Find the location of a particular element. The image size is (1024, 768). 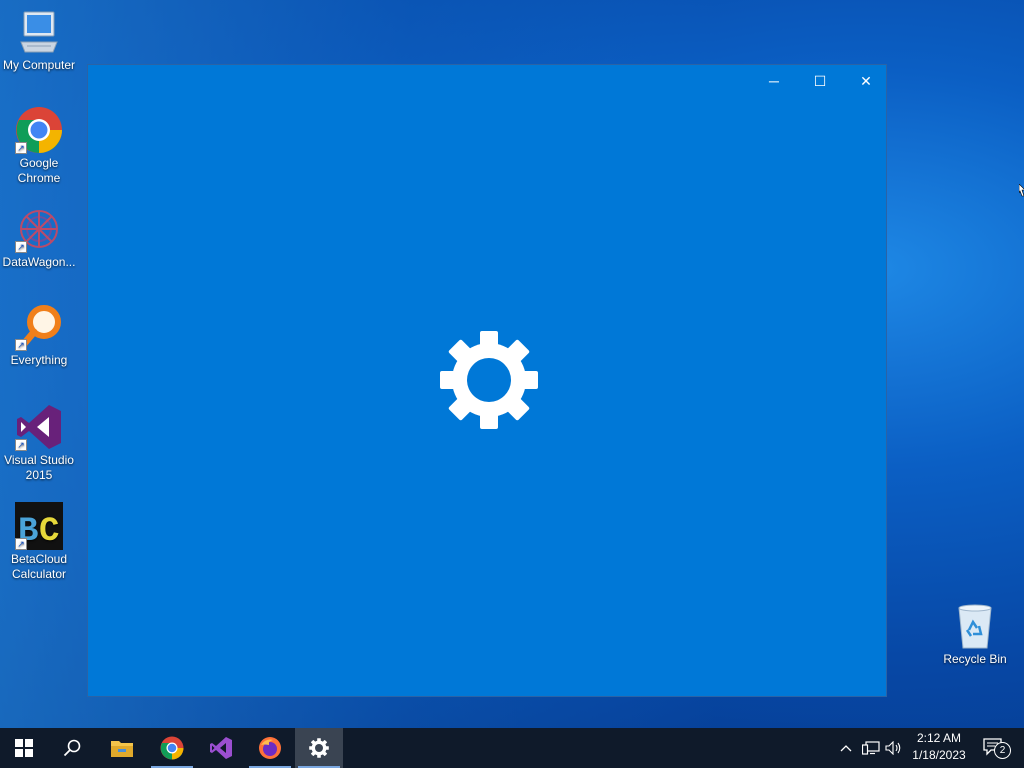

maximize-icon: ☐ is located at coordinates (820, 80).